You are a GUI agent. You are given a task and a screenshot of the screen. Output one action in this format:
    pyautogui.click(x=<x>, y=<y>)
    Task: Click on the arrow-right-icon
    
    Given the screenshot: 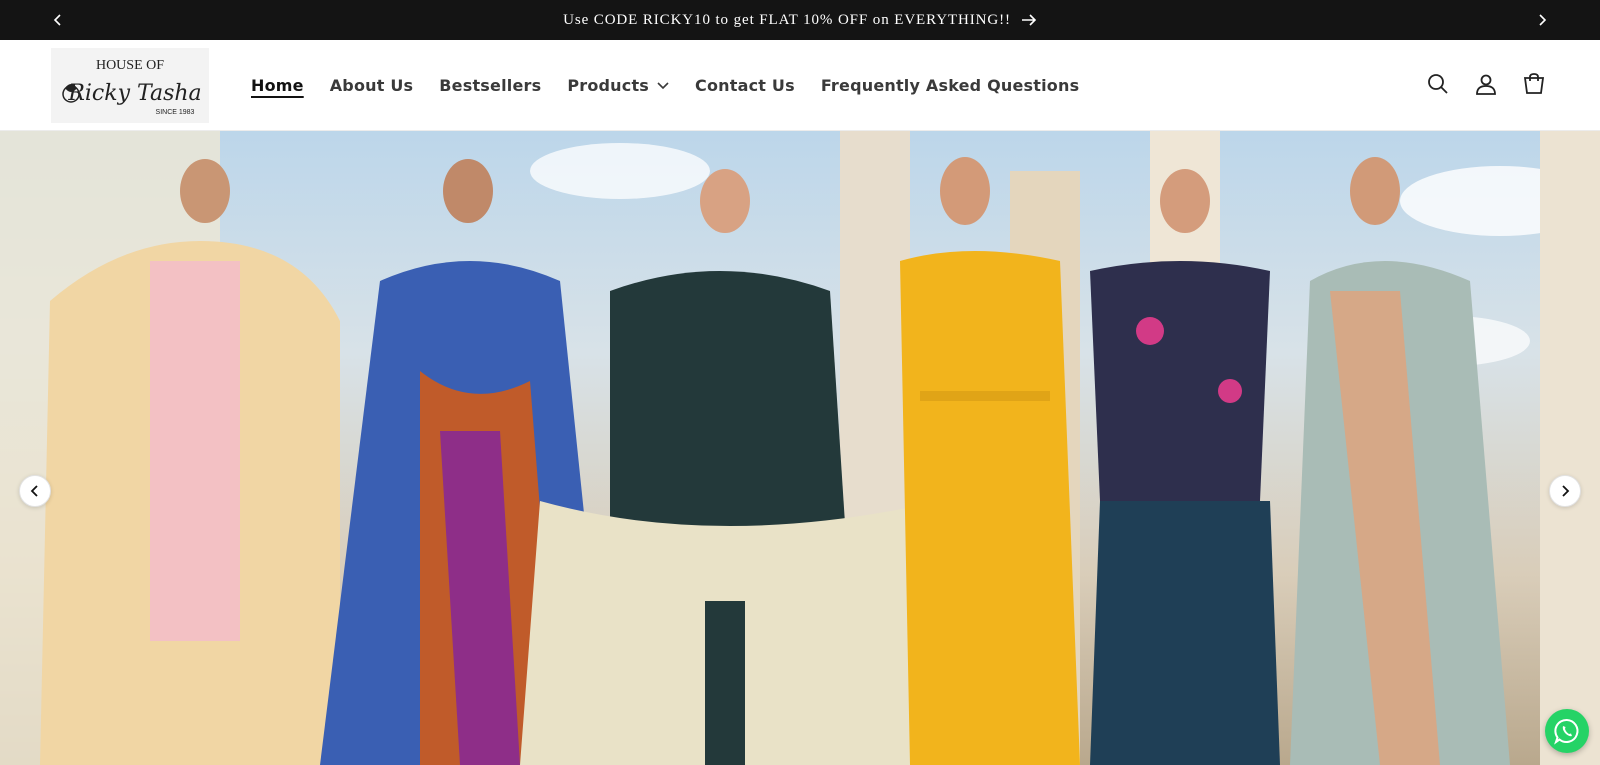 What is the action you would take?
    pyautogui.click(x=1029, y=20)
    